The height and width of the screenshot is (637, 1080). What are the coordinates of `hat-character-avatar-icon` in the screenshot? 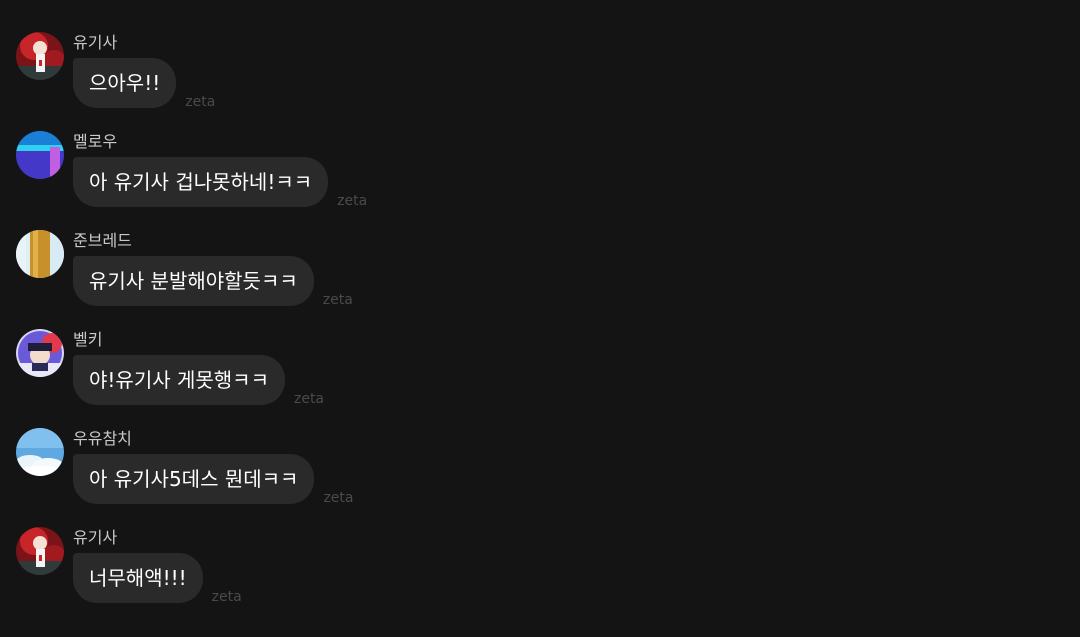 It's located at (40, 353).